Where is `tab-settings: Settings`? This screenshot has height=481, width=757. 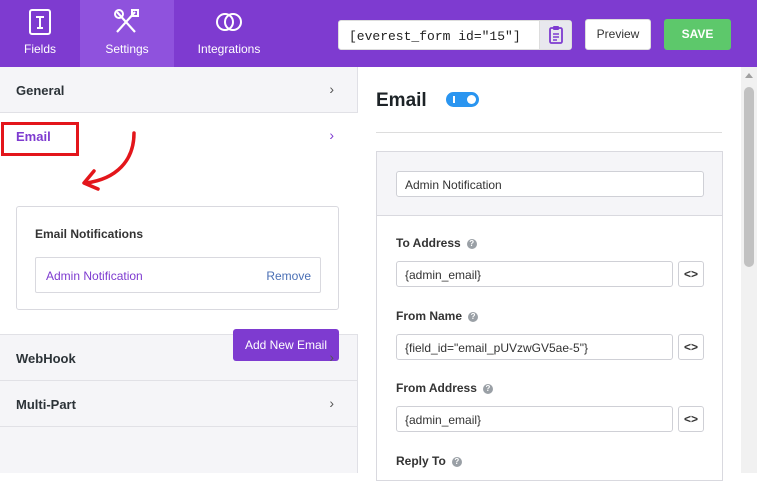
tab-settings: Settings is located at coordinates (127, 33).